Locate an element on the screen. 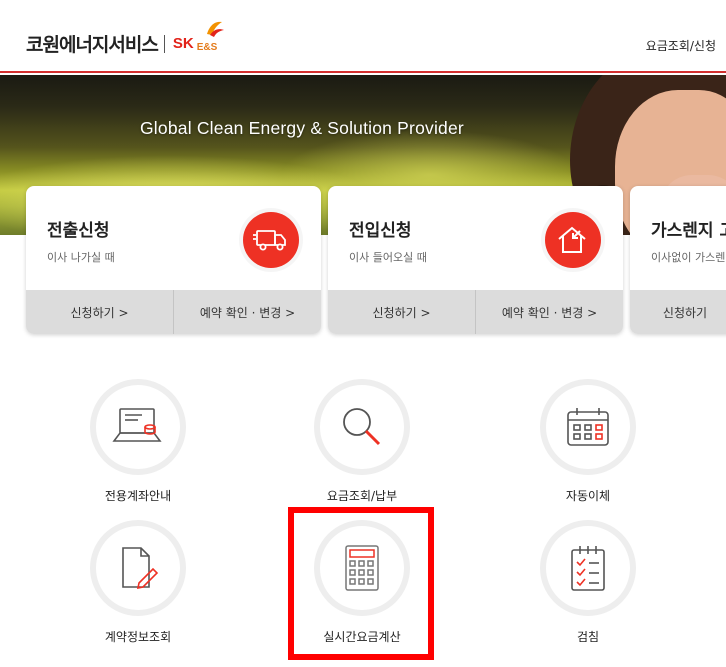 This screenshot has height=667, width=726. card-gas-range: 가스렌지 고 이사없이 가스렌 신청하기 is located at coordinates (678, 260).